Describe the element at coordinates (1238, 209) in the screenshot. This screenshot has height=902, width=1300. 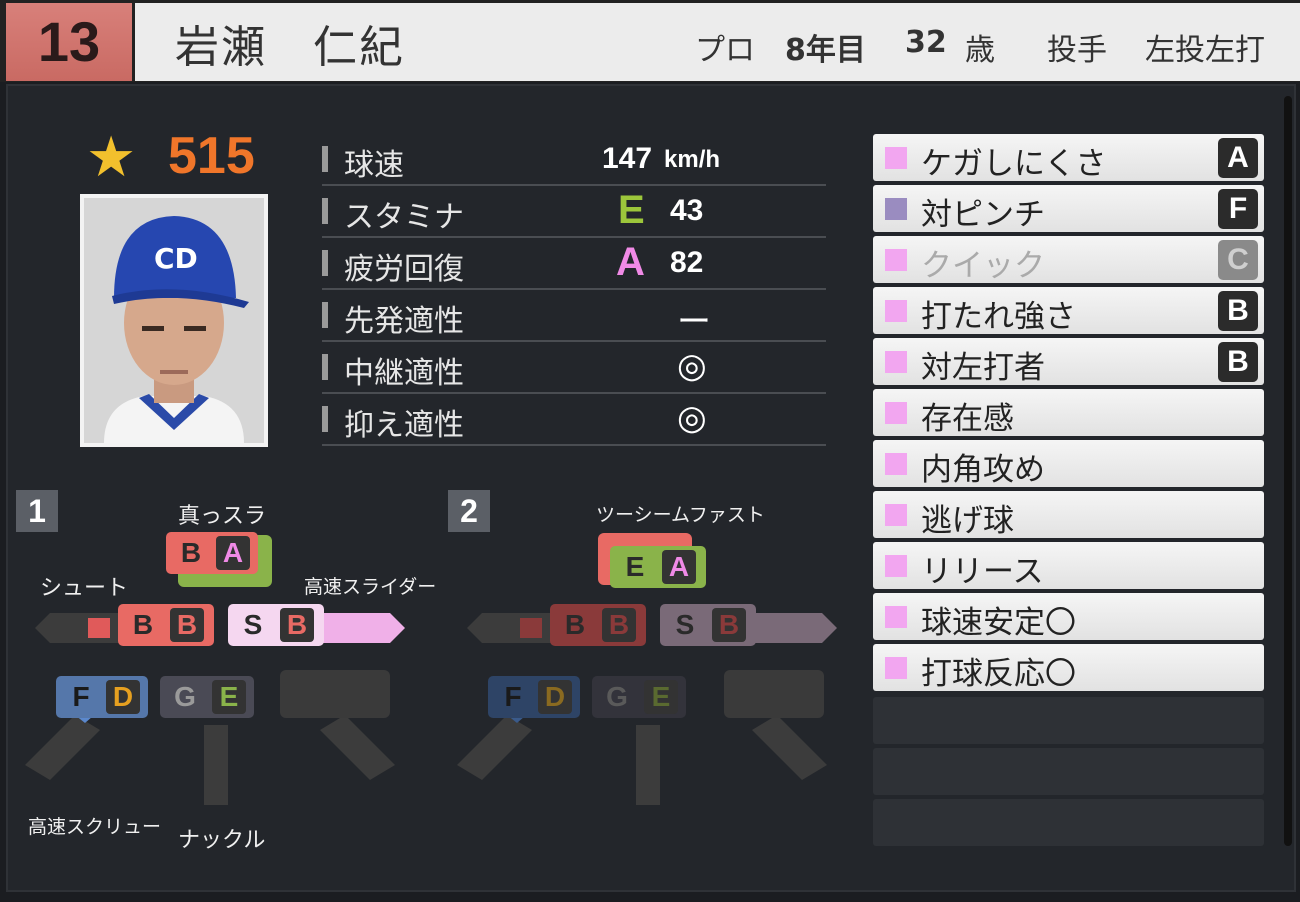
I see `skill-rank: F` at that location.